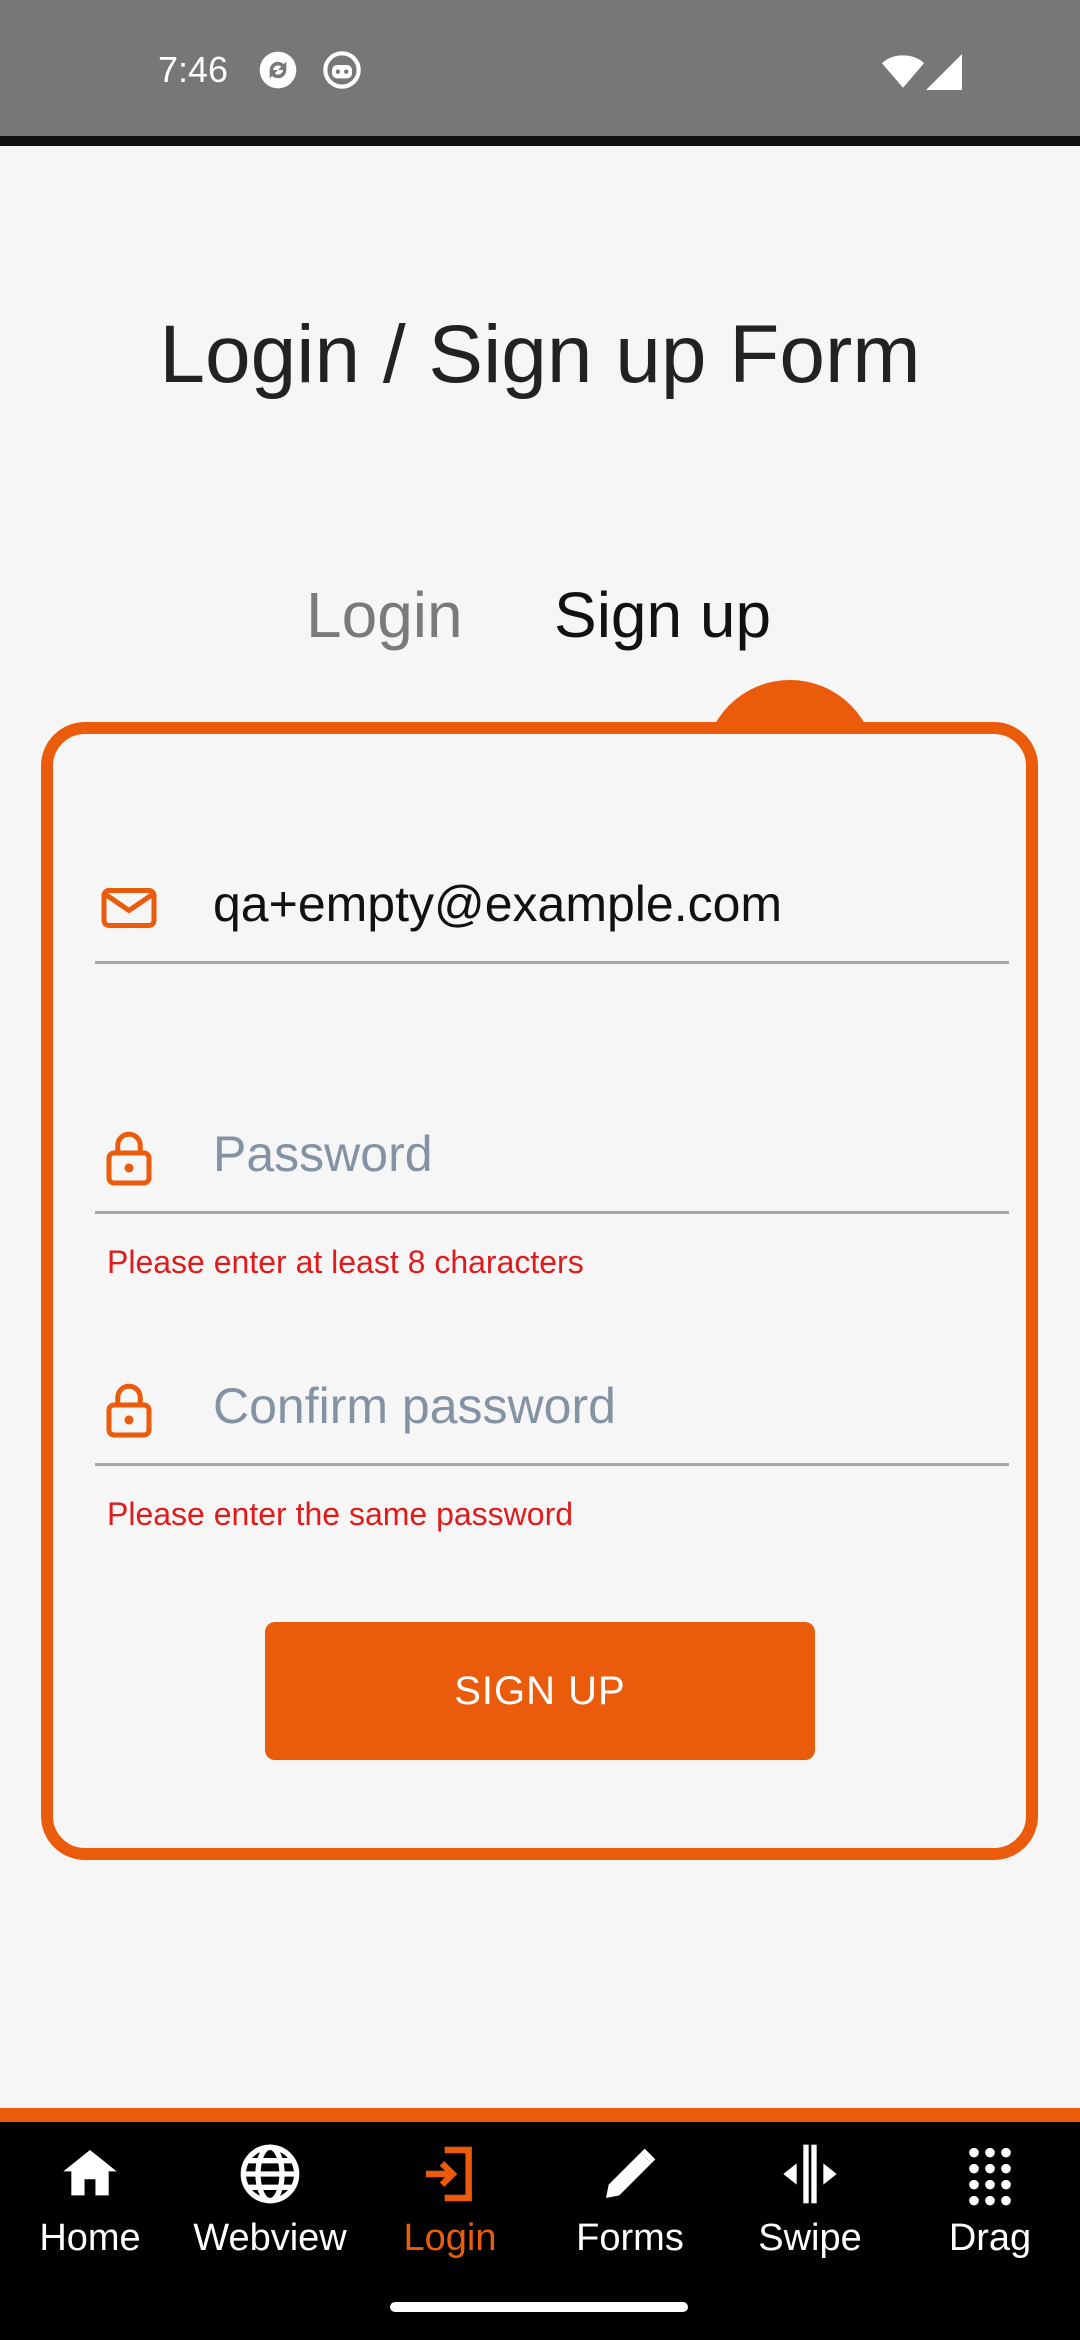 The width and height of the screenshot is (1080, 2340). I want to click on nav-webview: Webview, so click(270, 2217).